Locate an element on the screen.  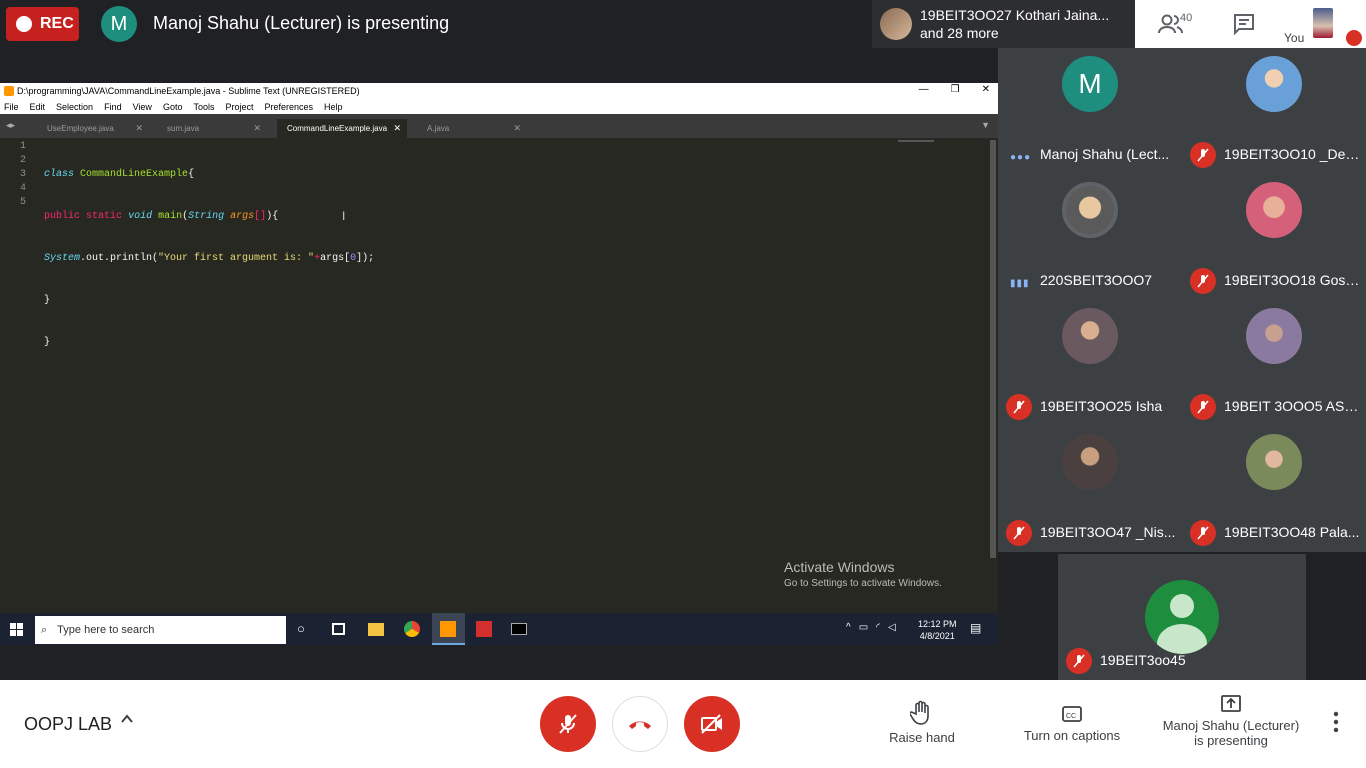
code-line-1: class CommandLineExample{ is located at coordinates (119, 174).